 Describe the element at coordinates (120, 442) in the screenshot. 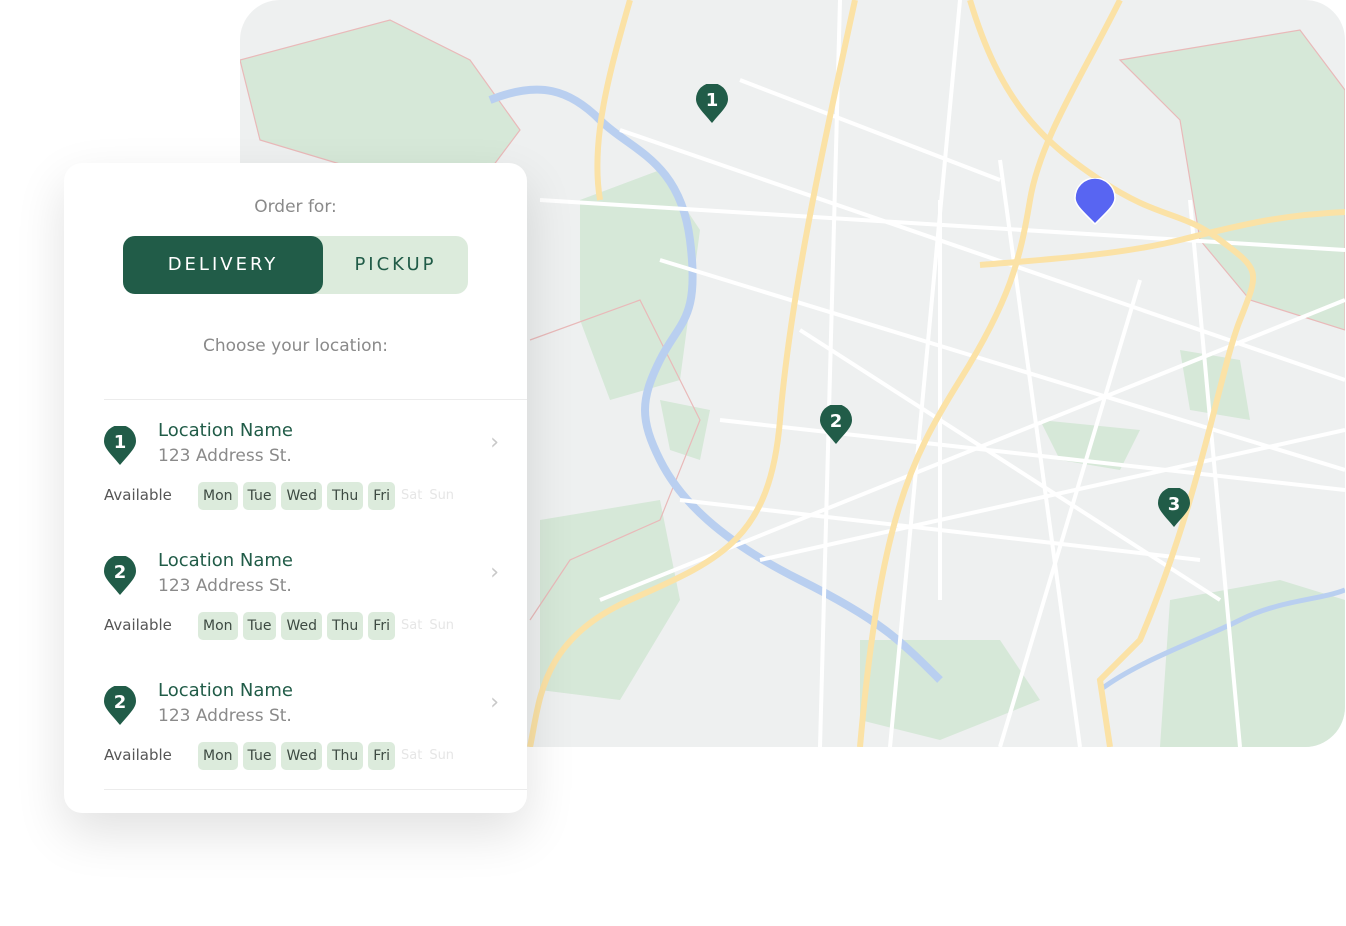

I see `location-number: 1` at that location.